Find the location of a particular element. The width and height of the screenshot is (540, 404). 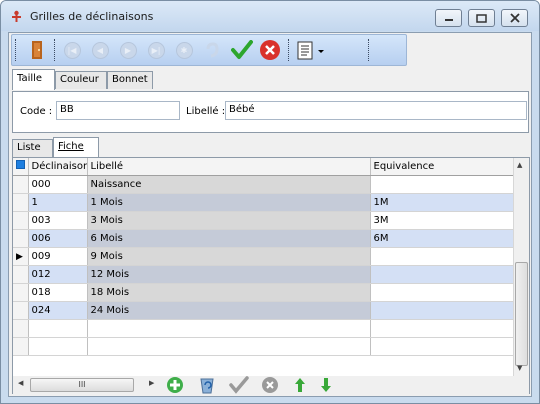

report-menu-button is located at coordinates (311, 50).